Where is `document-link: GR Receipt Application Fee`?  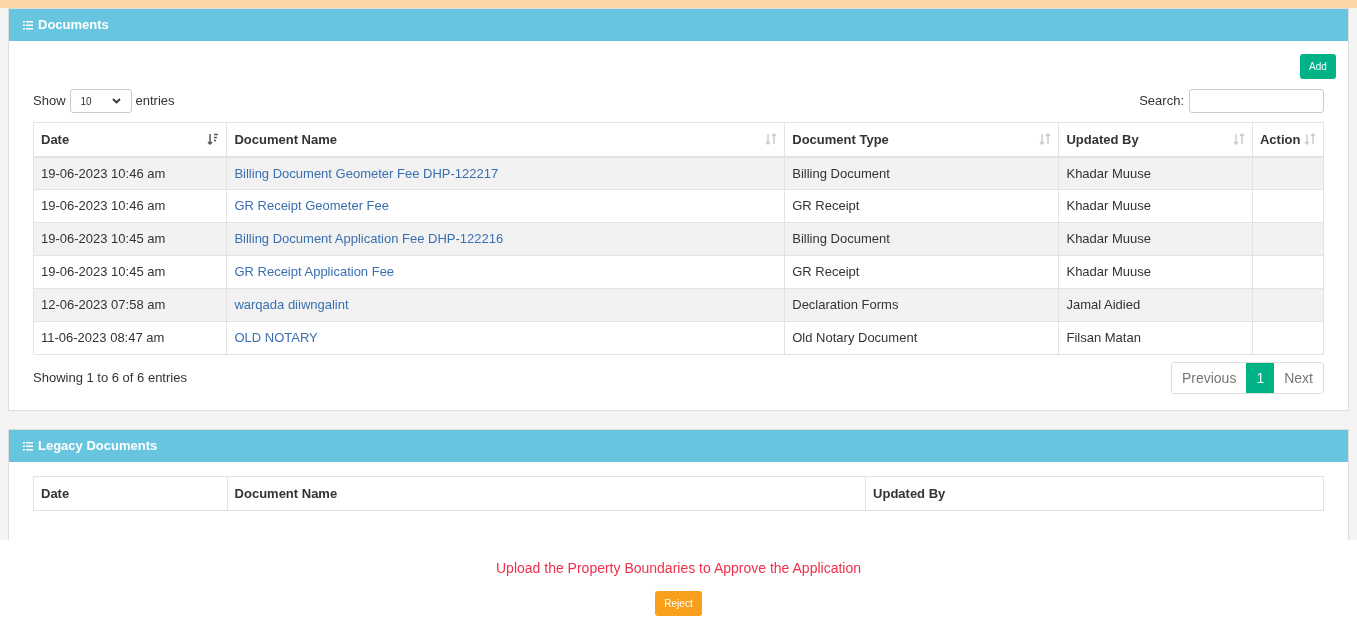
document-link: GR Receipt Application Fee is located at coordinates (314, 272).